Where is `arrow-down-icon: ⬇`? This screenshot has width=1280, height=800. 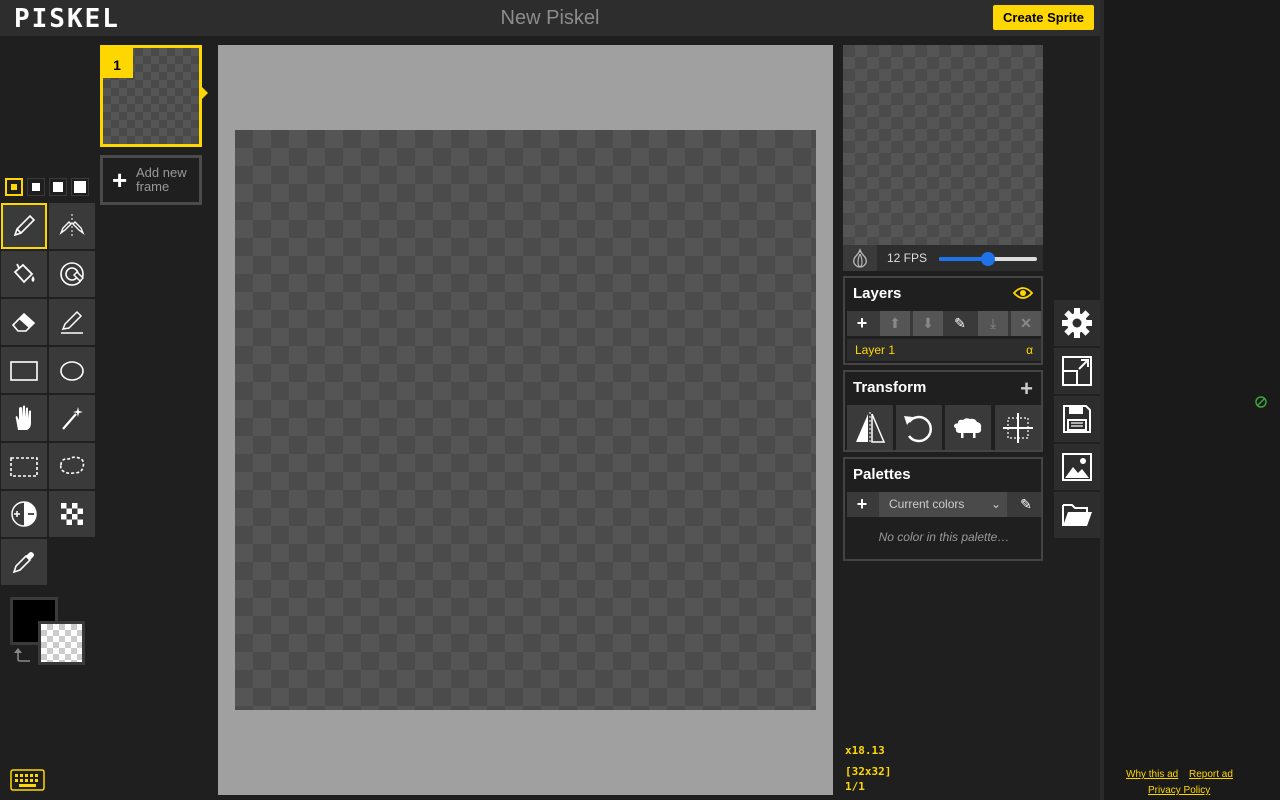
arrow-down-icon: ⬇ is located at coordinates (928, 323).